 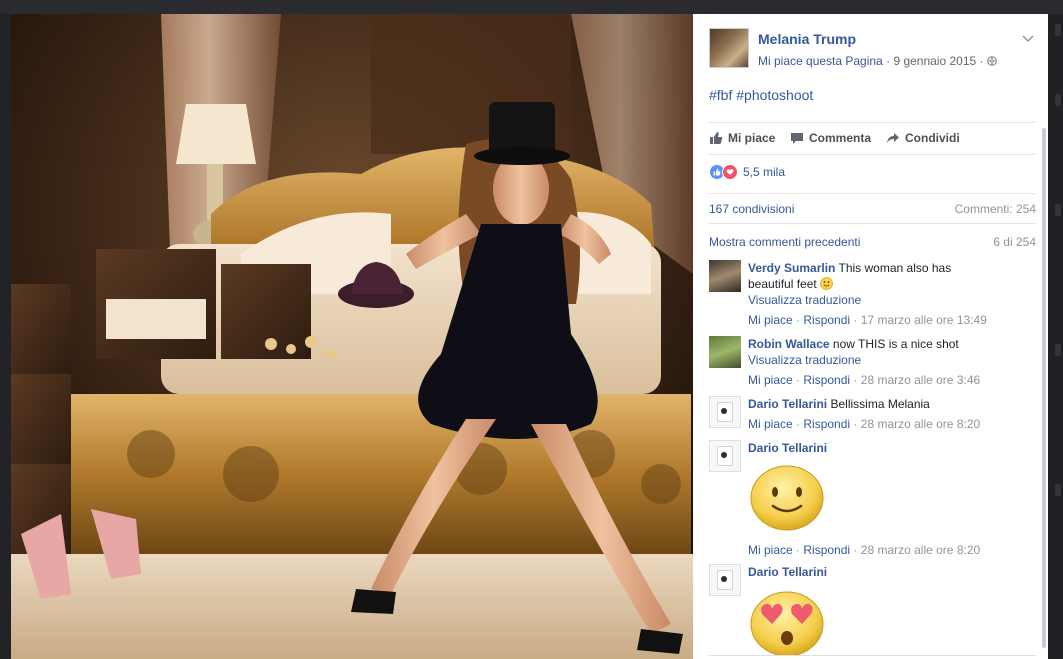 I want to click on comment-button: Commenta, so click(x=830, y=138).